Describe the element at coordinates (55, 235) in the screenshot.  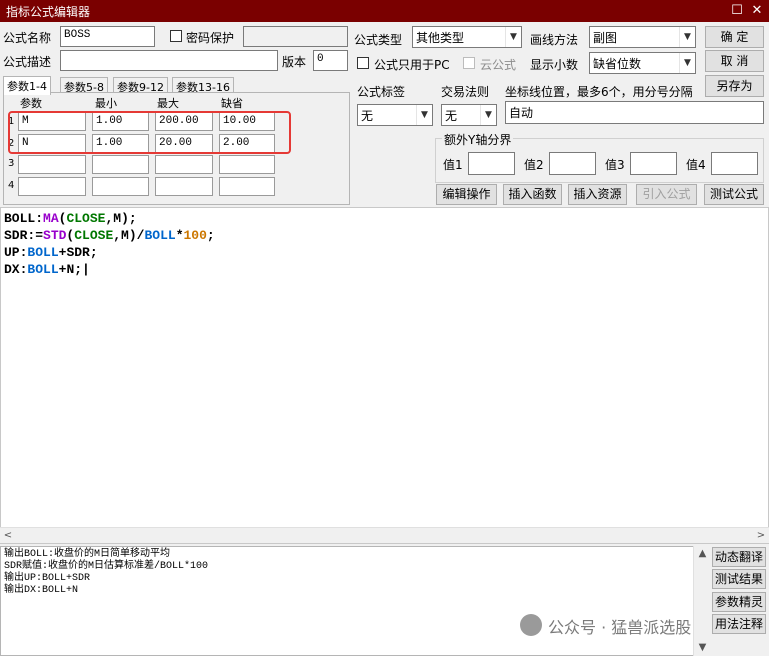
I see `code-token: STD` at that location.